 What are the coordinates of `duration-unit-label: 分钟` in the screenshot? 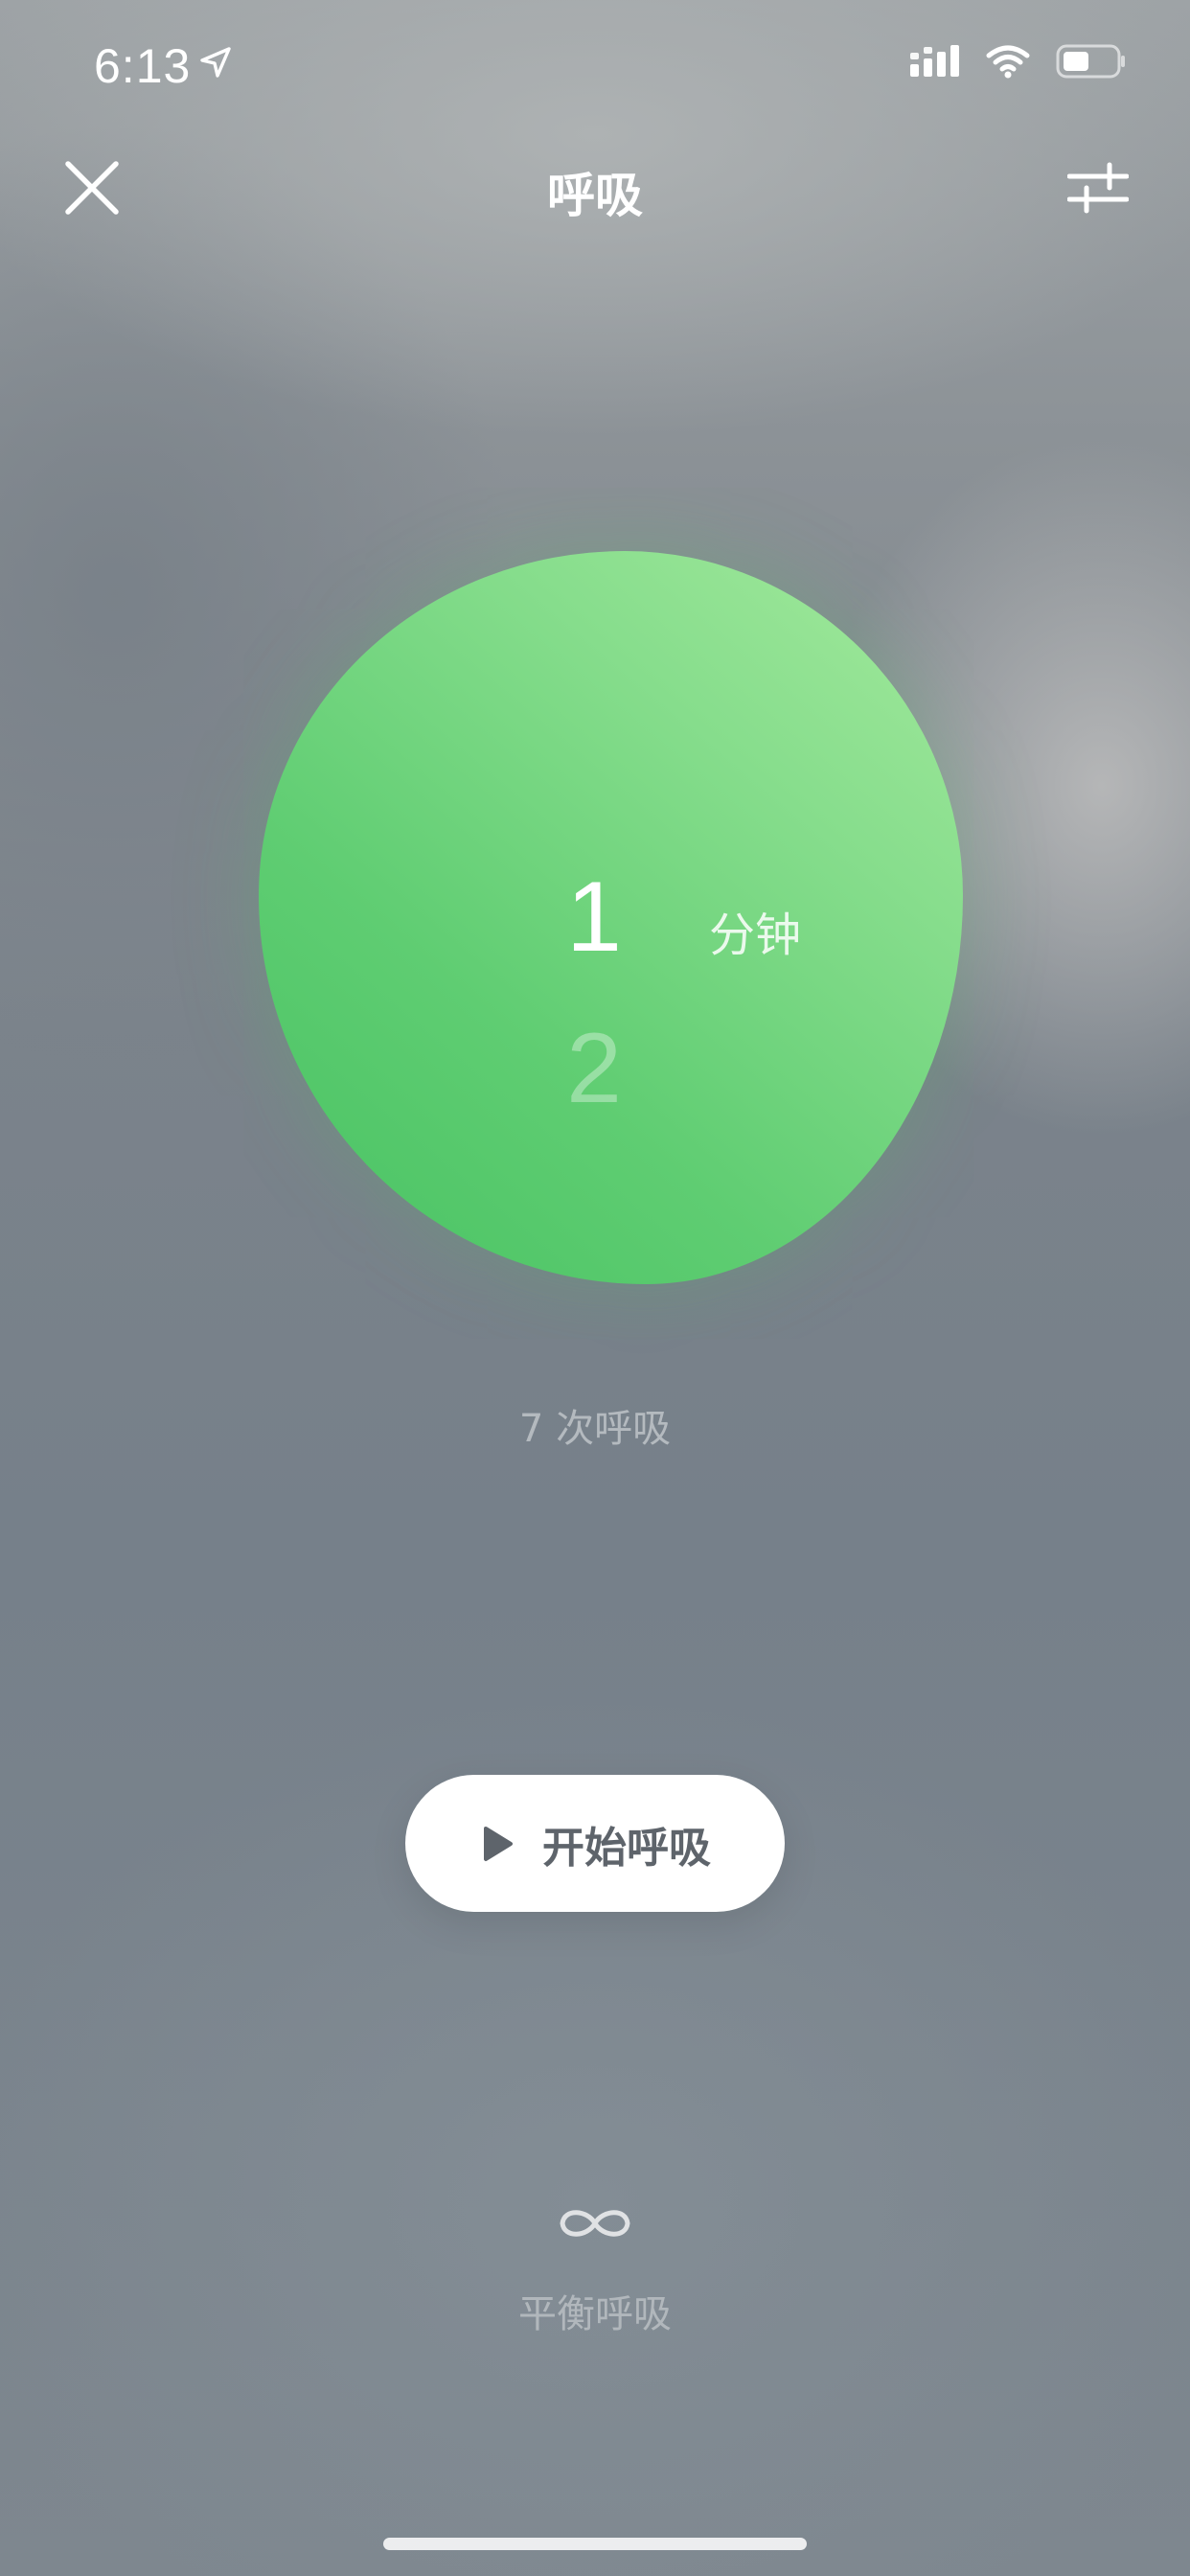 It's located at (756, 935).